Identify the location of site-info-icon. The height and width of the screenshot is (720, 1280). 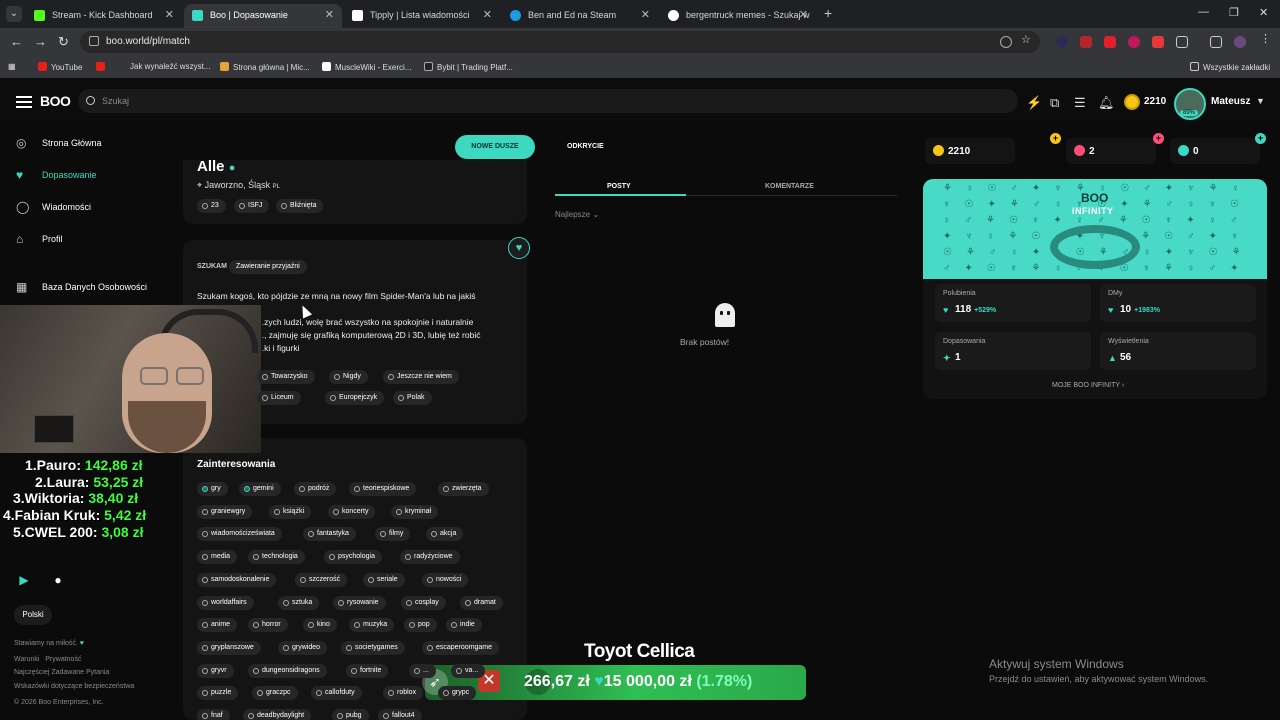
(94, 41).